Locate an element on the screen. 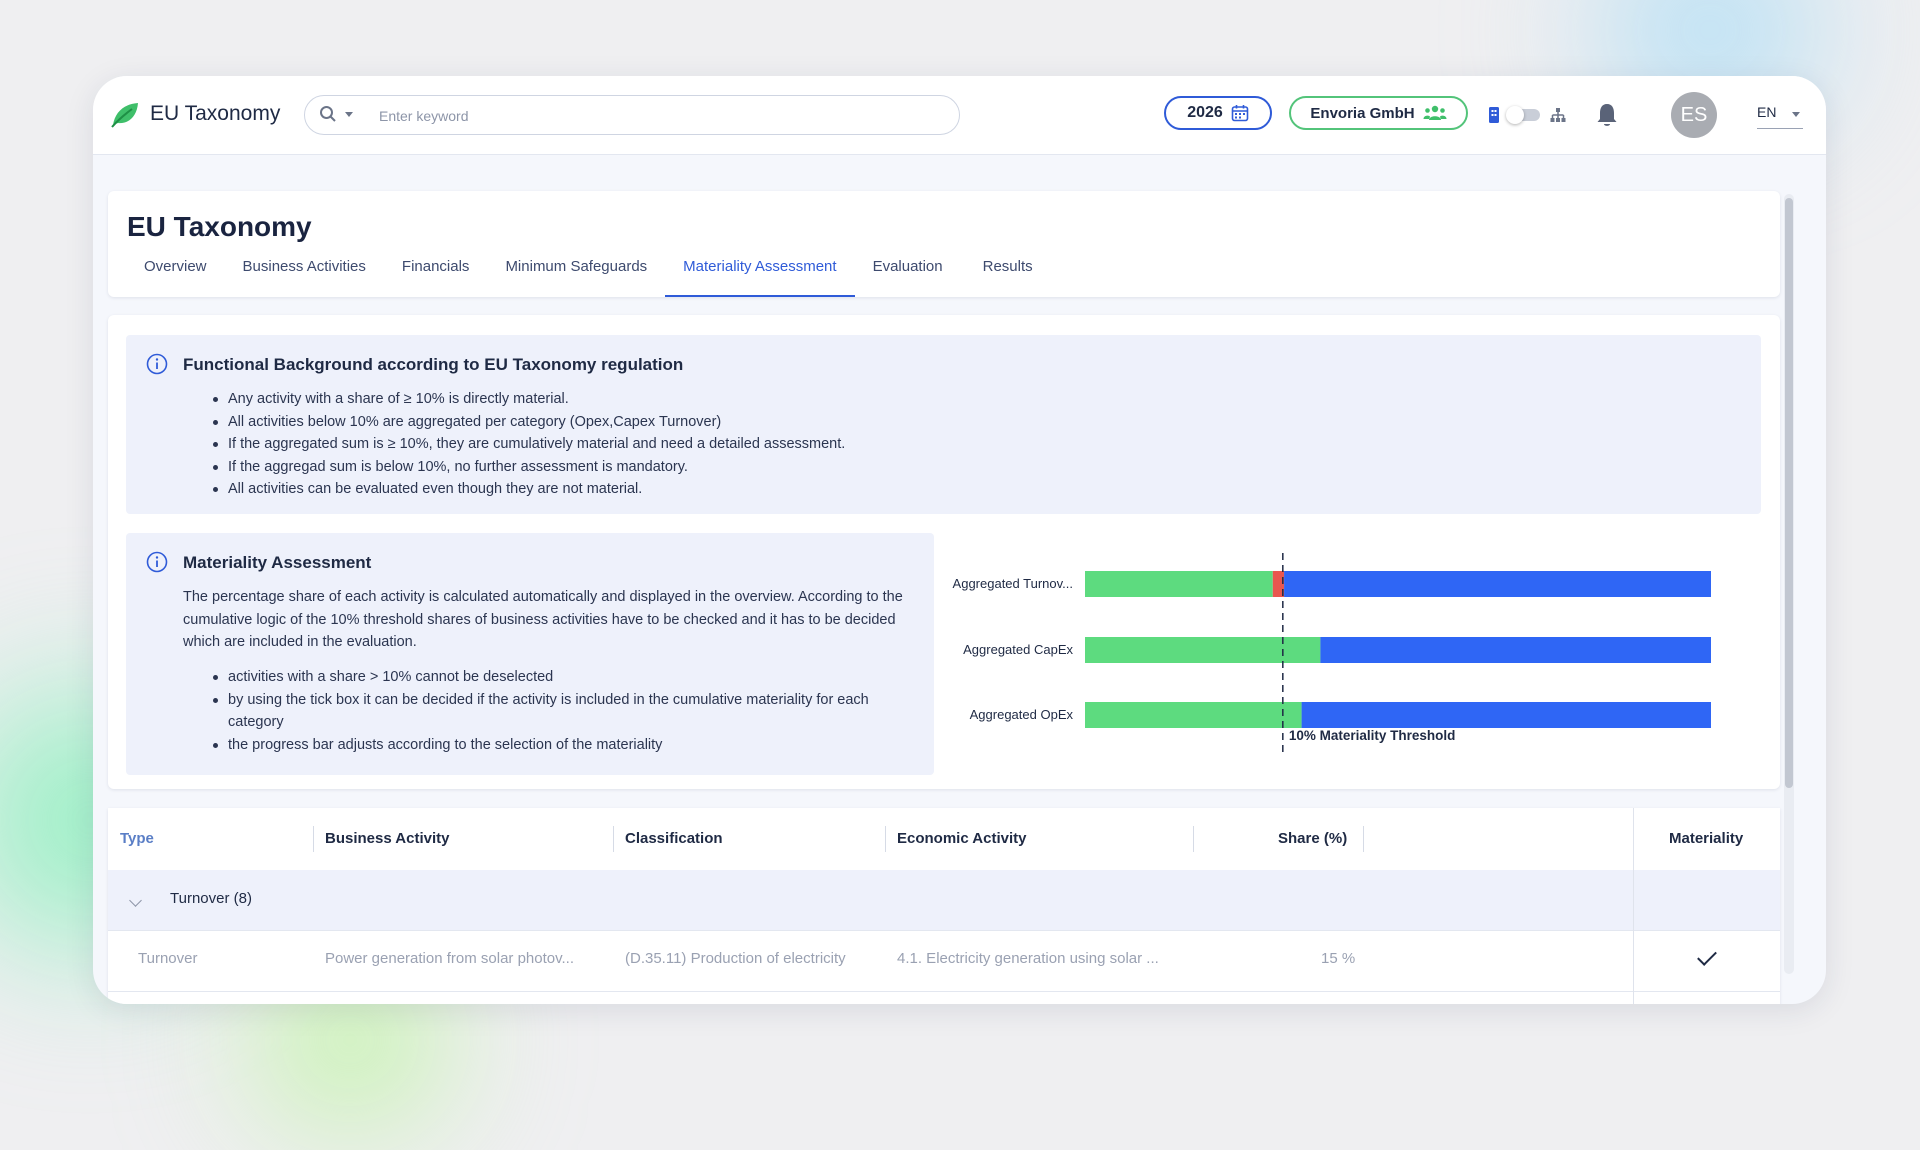 Image resolution: width=1920 pixels, height=1150 pixels. year-selector-button: 2026 is located at coordinates (1218, 113).